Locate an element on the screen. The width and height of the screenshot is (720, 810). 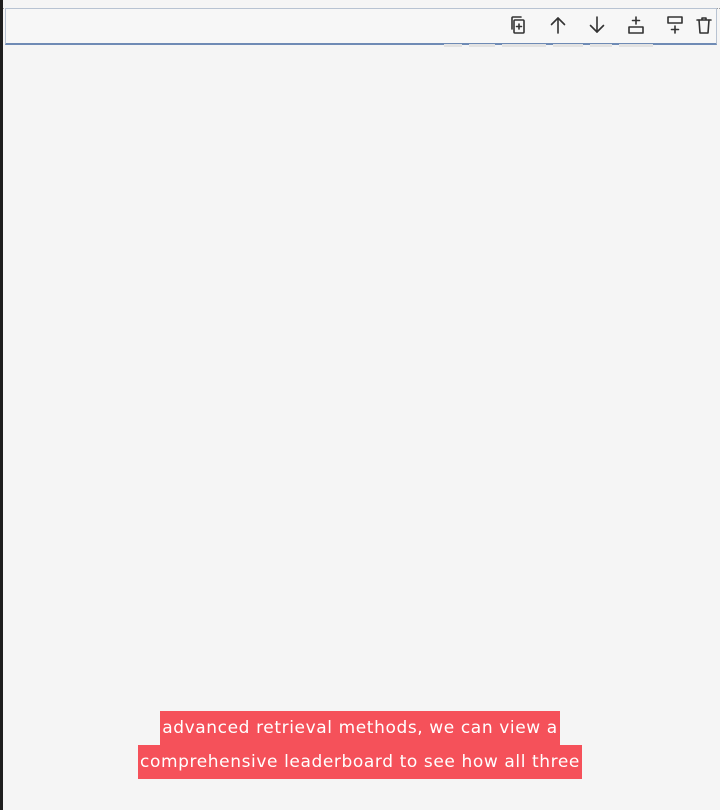
move-down-icon is located at coordinates (596, 24).